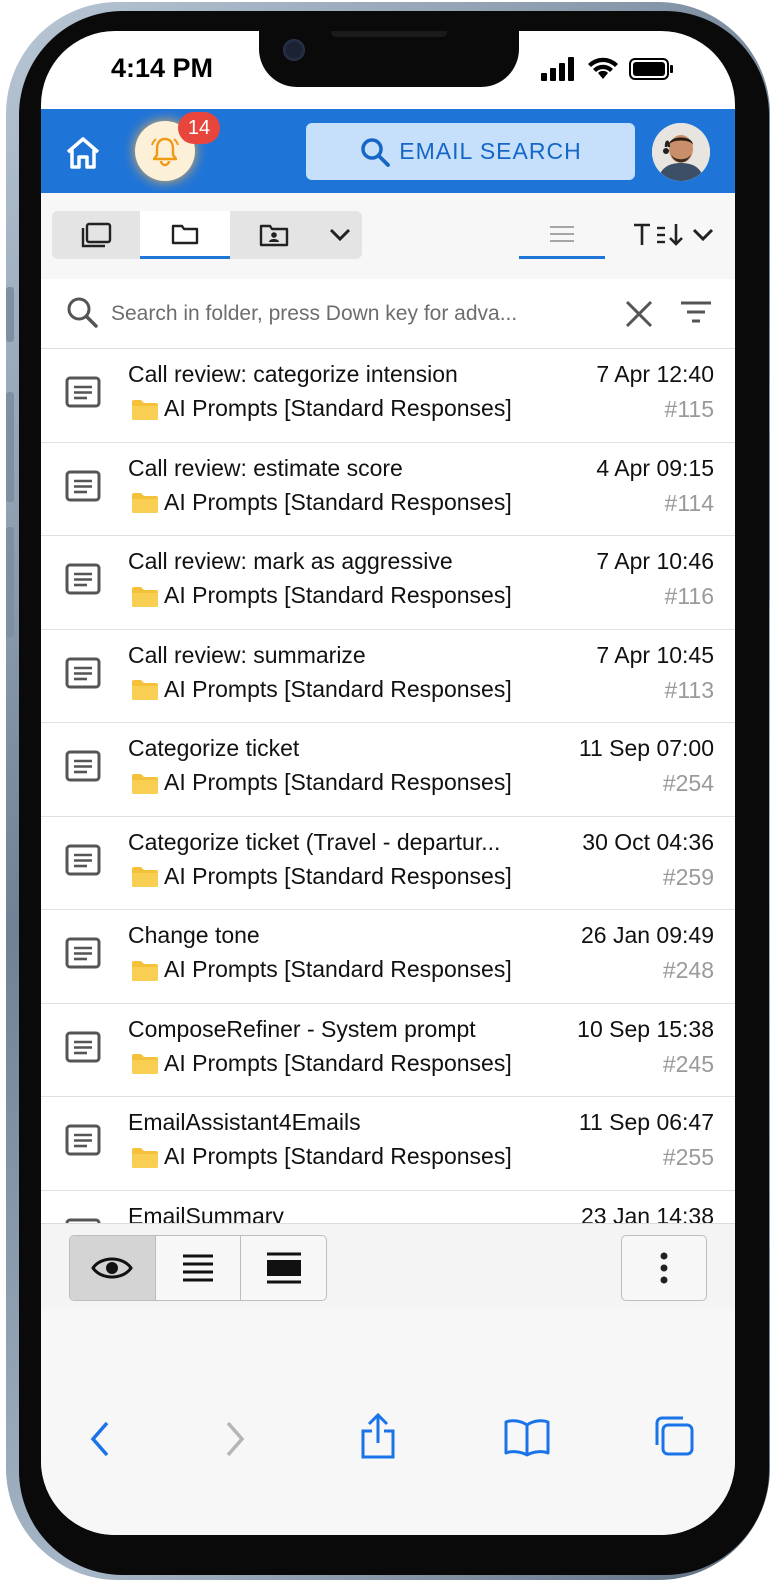  I want to click on folder-tab, so click(185, 235).